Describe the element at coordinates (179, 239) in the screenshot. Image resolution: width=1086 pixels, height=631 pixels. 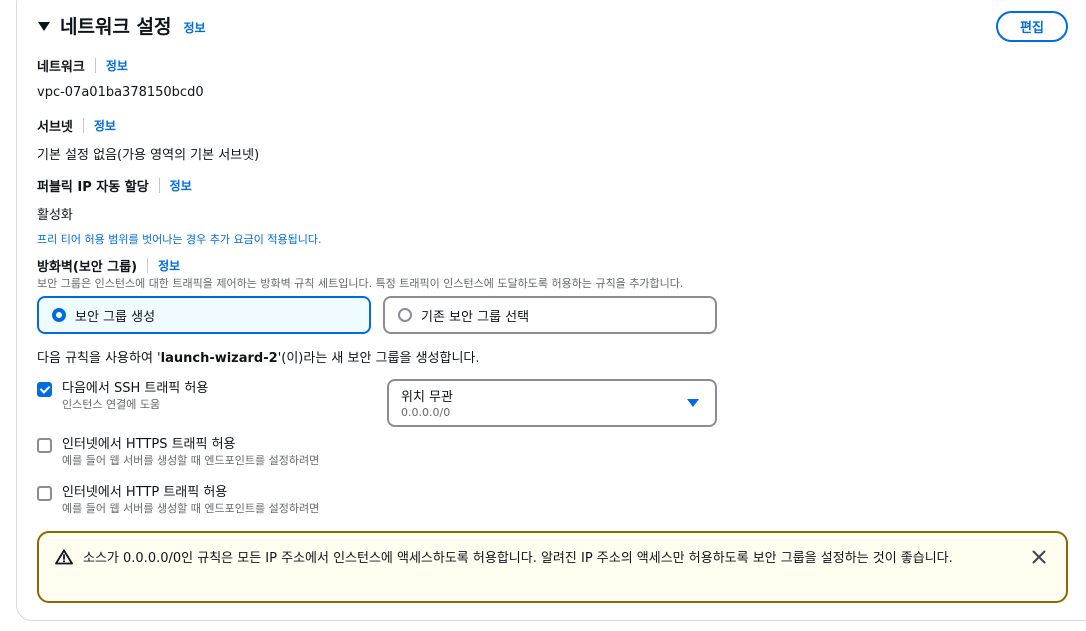
I see `free-tier-note: 프리 티어 허용 범위를 벗어나는 경우 추가 요금이 적용됩니다.` at that location.